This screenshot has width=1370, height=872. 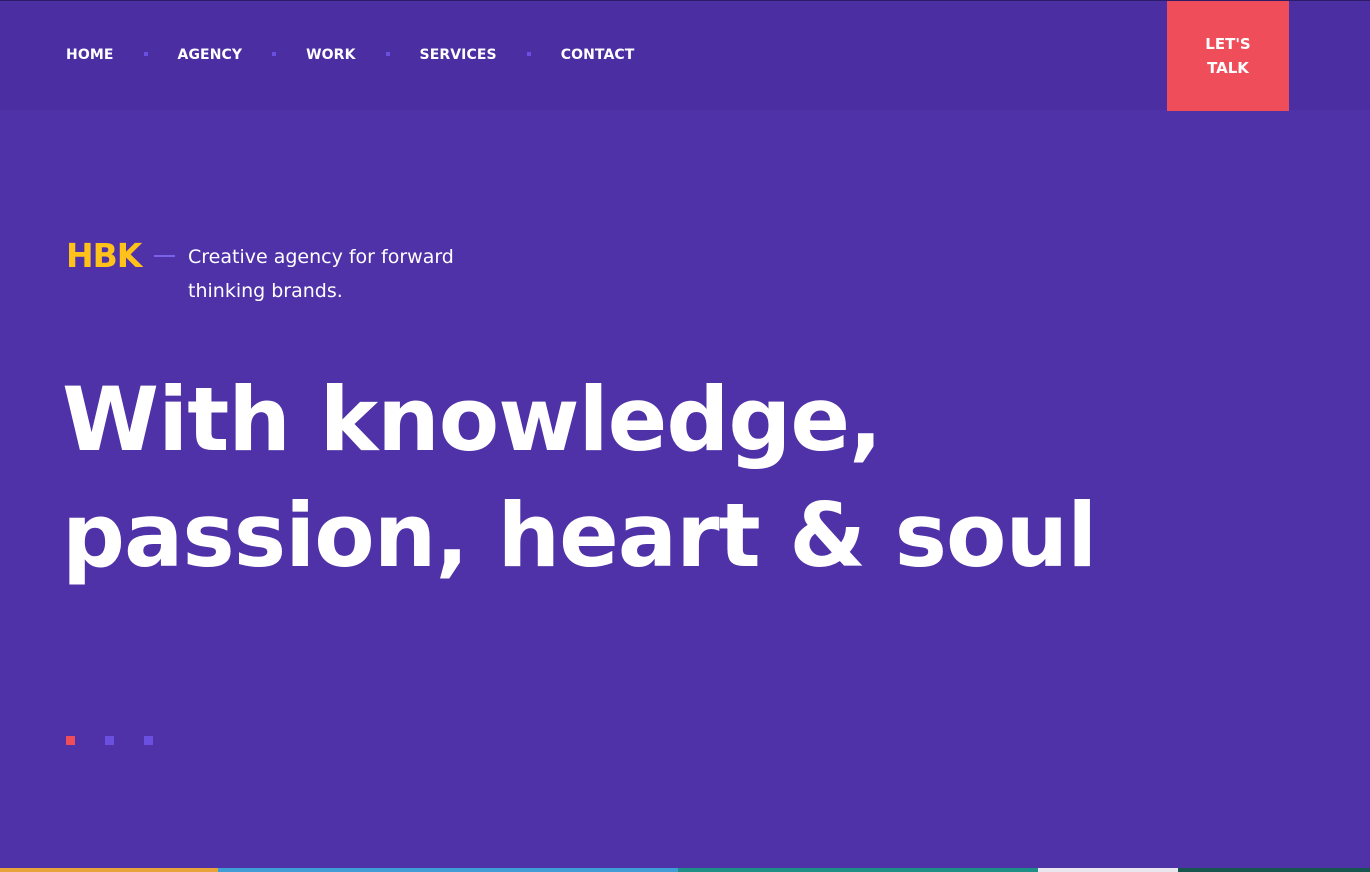 What do you see at coordinates (330, 55) in the screenshot?
I see `nav-item-work: WORK` at bounding box center [330, 55].